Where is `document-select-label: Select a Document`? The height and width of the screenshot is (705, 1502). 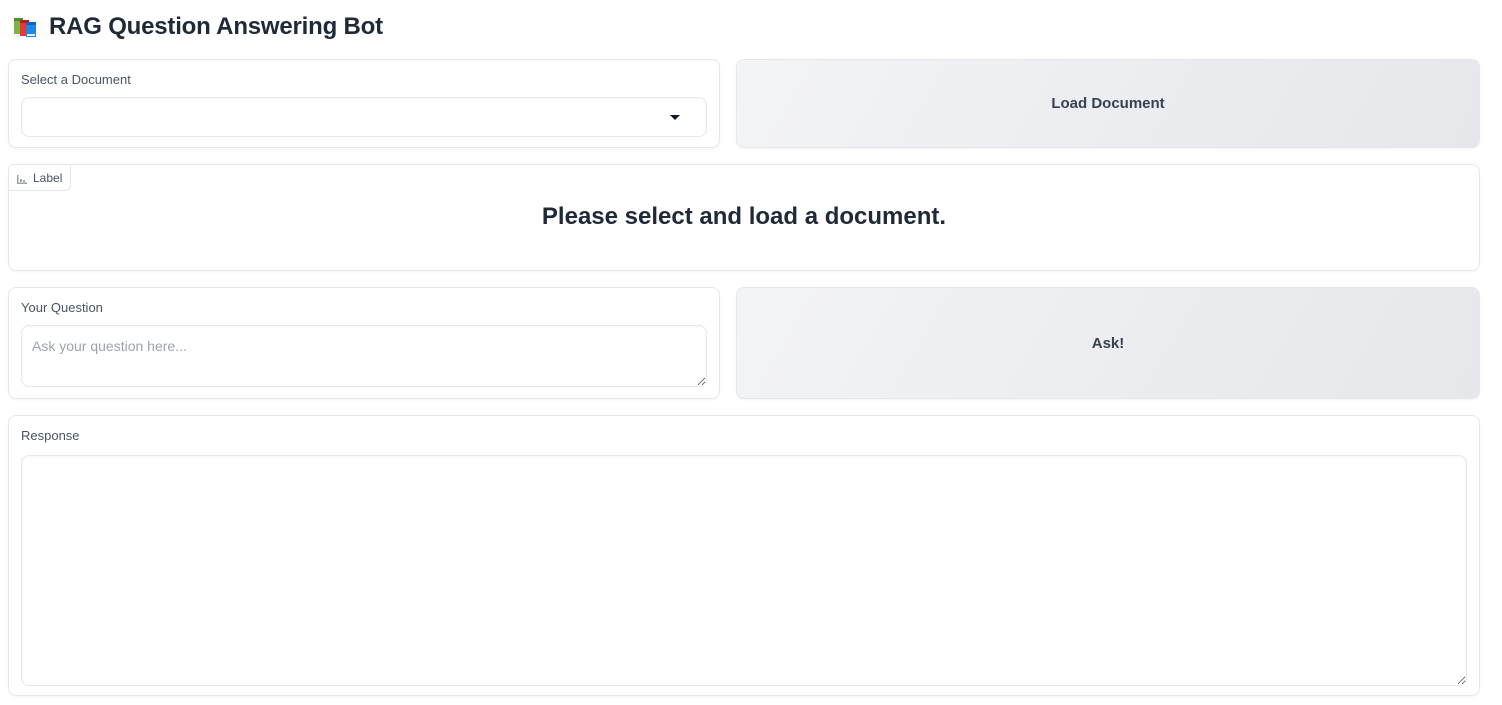 document-select-label: Select a Document is located at coordinates (76, 79).